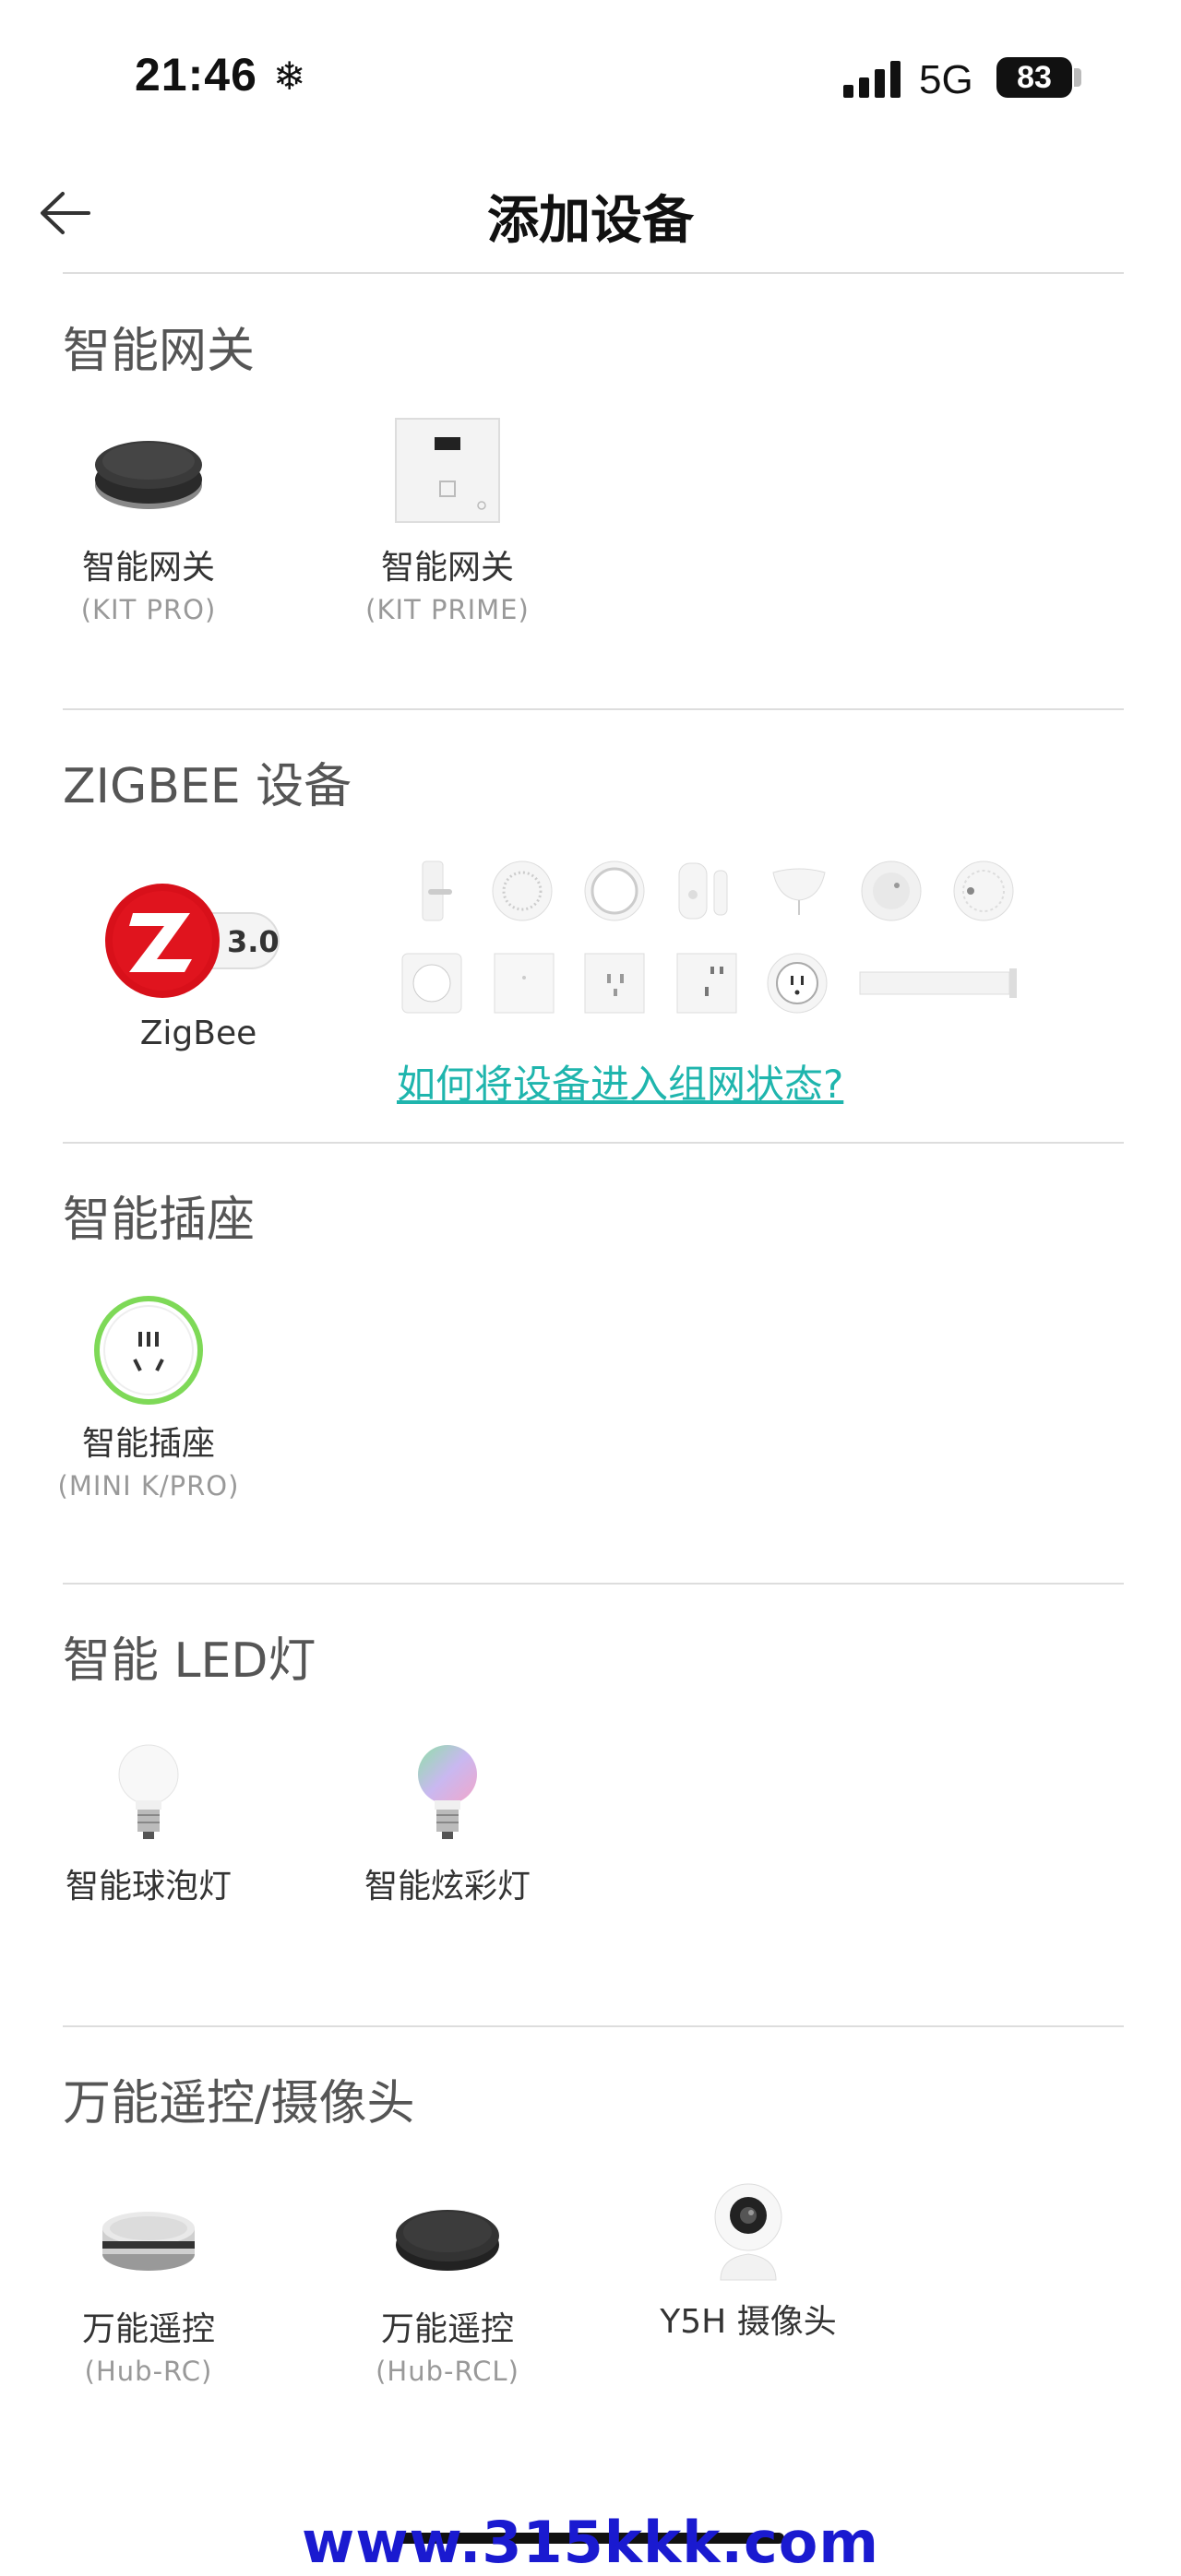  Describe the element at coordinates (447, 1794) in the screenshot. I see `rgb-bulb-icon` at that location.